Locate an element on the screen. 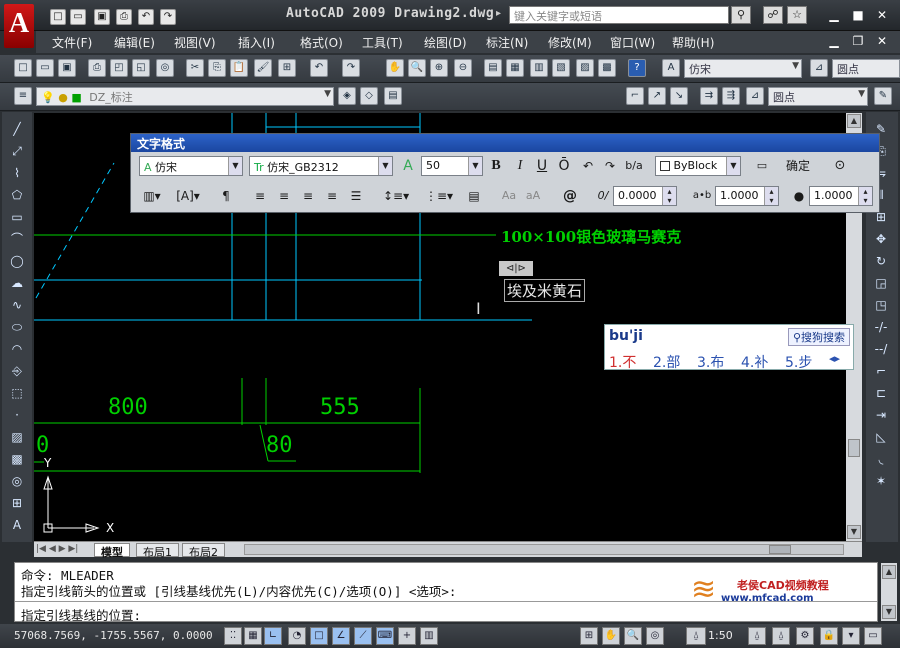 The width and height of the screenshot is (900, 648). menu-file: 文件(F) is located at coordinates (72, 42).